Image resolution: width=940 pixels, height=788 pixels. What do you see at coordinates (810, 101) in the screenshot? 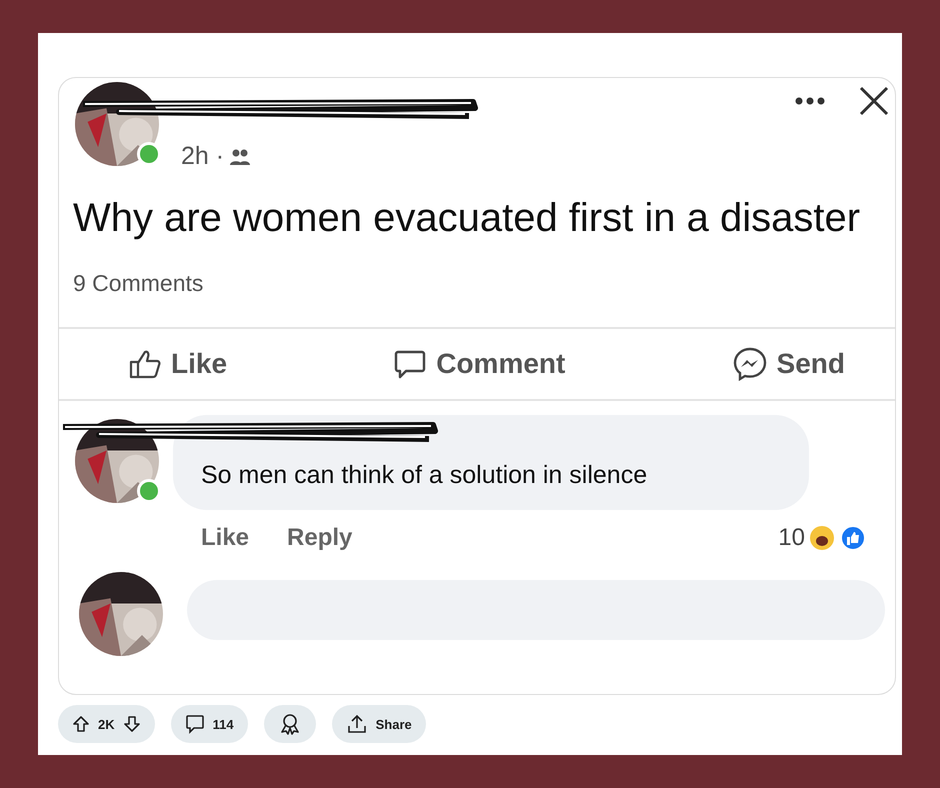
I see `more-icon` at bounding box center [810, 101].